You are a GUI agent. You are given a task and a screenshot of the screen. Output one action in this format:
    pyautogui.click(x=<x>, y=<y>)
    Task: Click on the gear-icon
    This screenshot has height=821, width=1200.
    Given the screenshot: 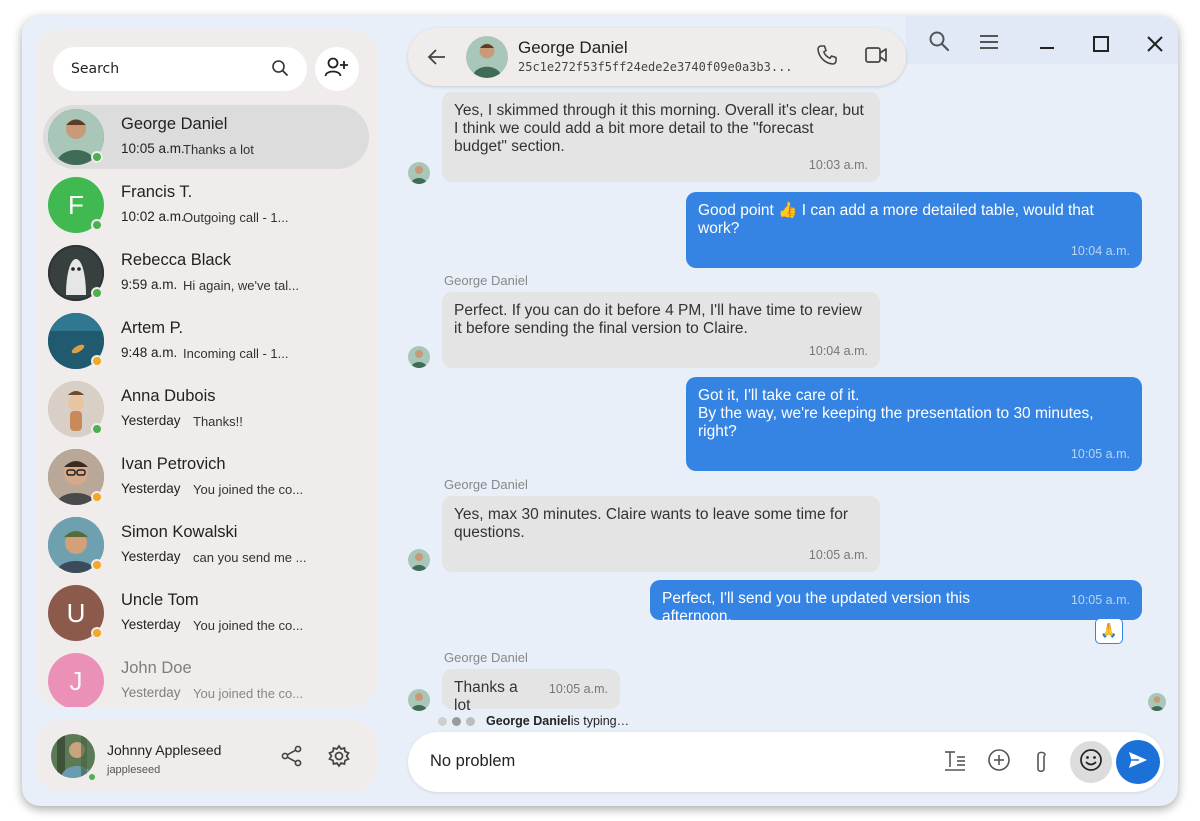 What is the action you would take?
    pyautogui.click(x=339, y=758)
    